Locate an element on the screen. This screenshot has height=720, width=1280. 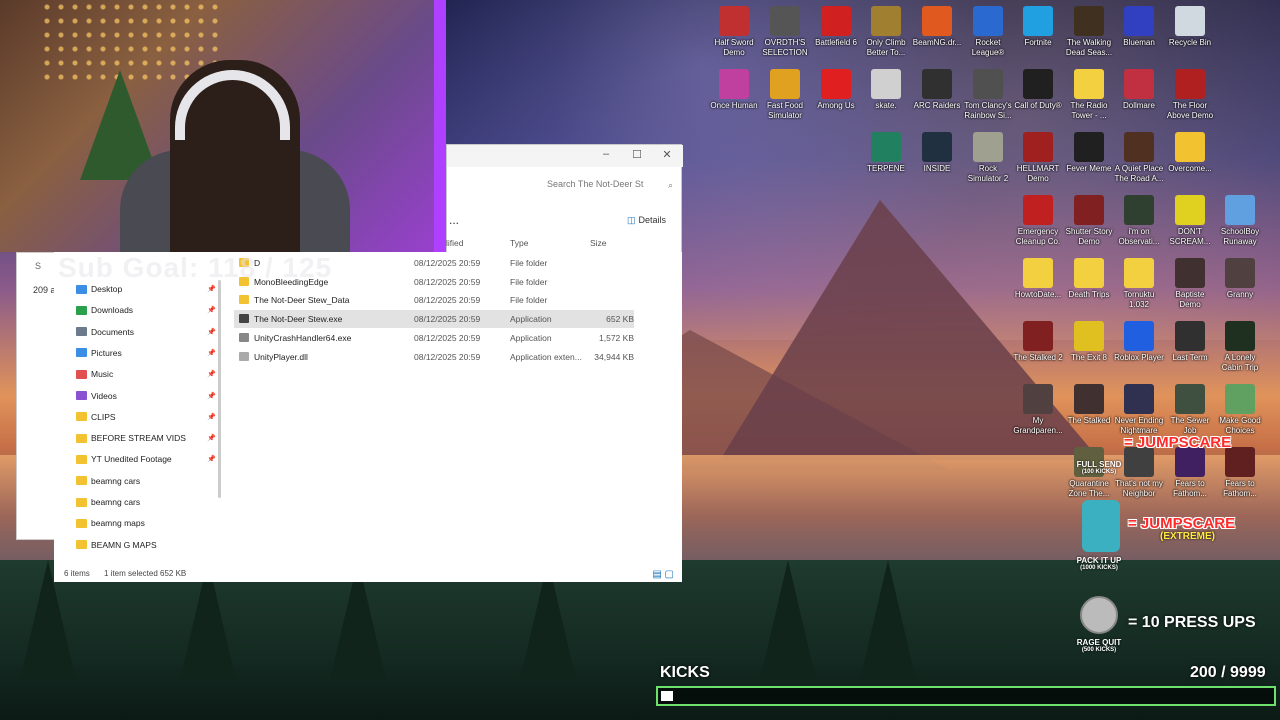
desktop-shortcut: Tornuktu 1.032 is located at coordinates (1139, 284).